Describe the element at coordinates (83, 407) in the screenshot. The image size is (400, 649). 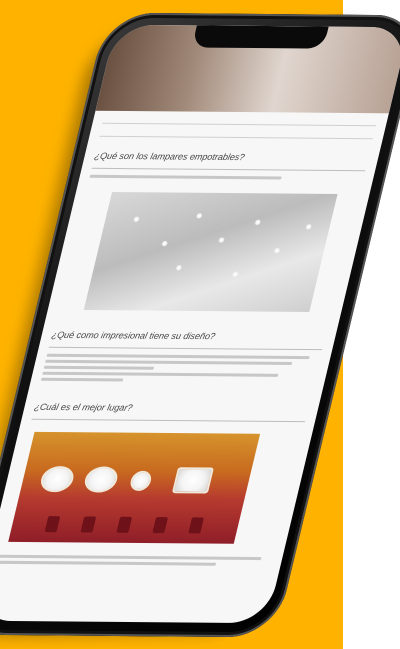
I see `section-heading-3: ¿Cuál es el mejor lugar?` at that location.